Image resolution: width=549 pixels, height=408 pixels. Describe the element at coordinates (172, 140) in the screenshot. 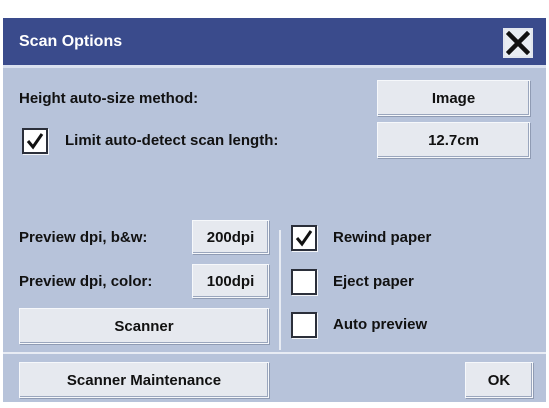

I see `limit-autodetect-label: Limit auto-detect scan length:` at that location.